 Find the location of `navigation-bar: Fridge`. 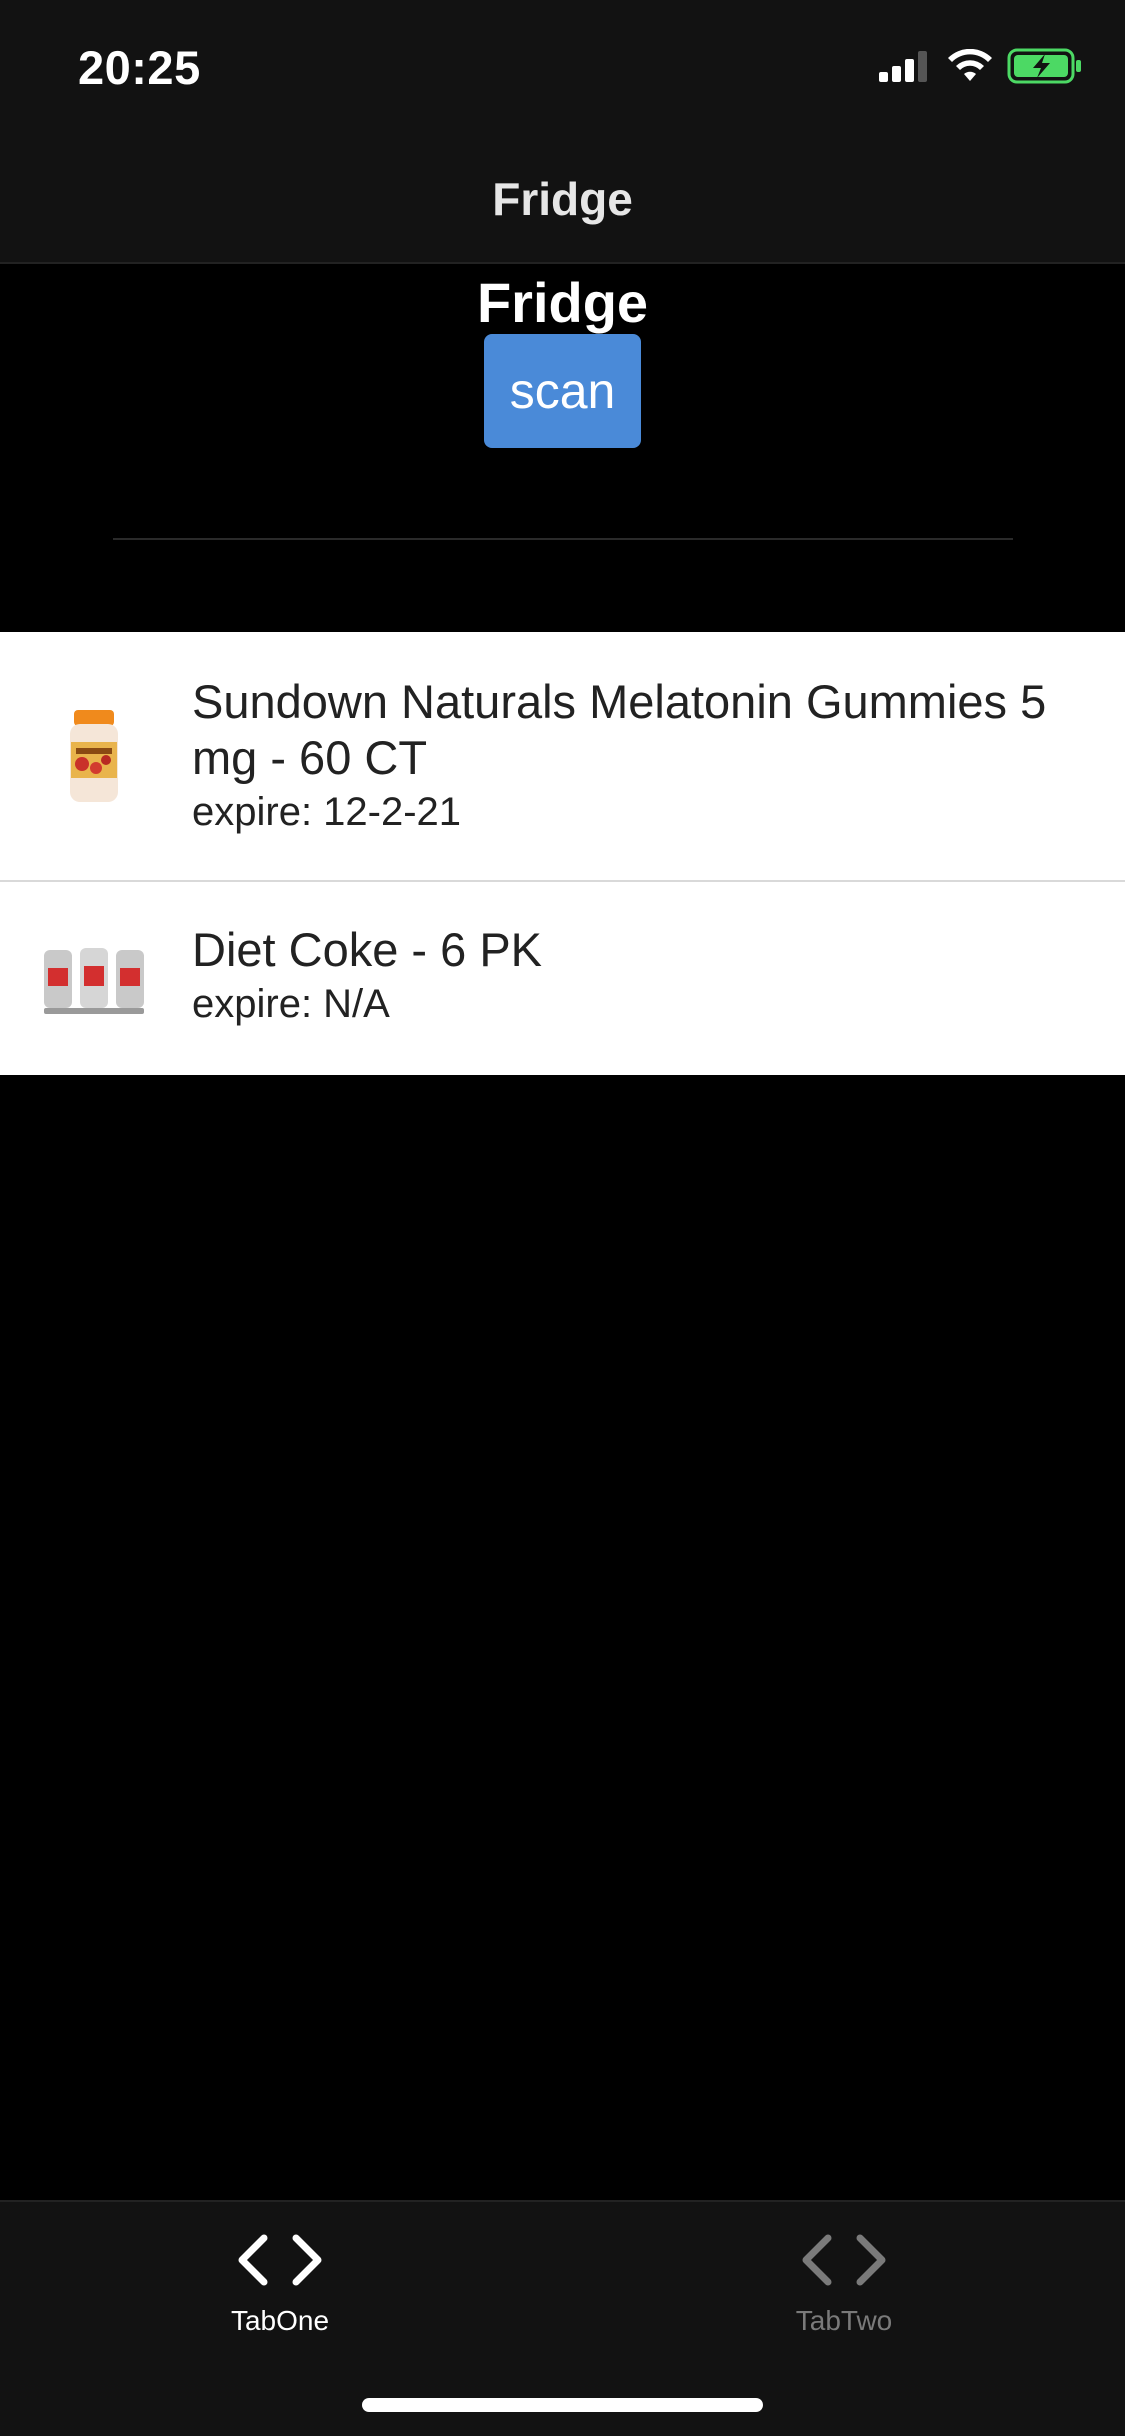

navigation-bar: Fridge is located at coordinates (562, 198).